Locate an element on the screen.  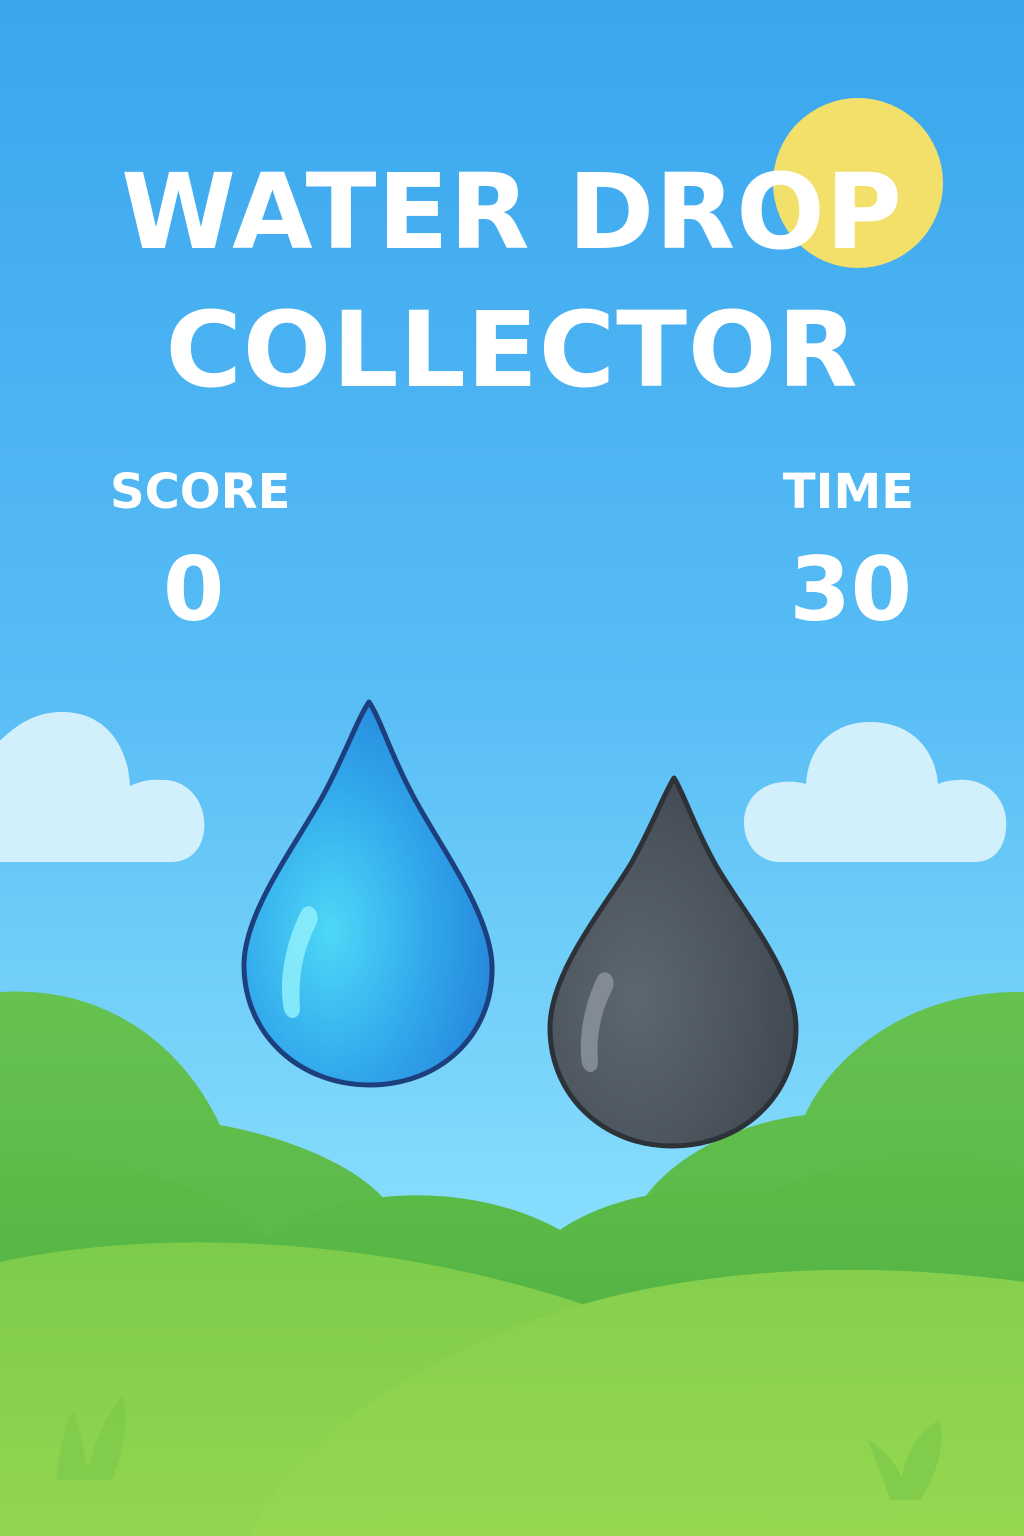
oil-drop-icon is located at coordinates (673, 966).